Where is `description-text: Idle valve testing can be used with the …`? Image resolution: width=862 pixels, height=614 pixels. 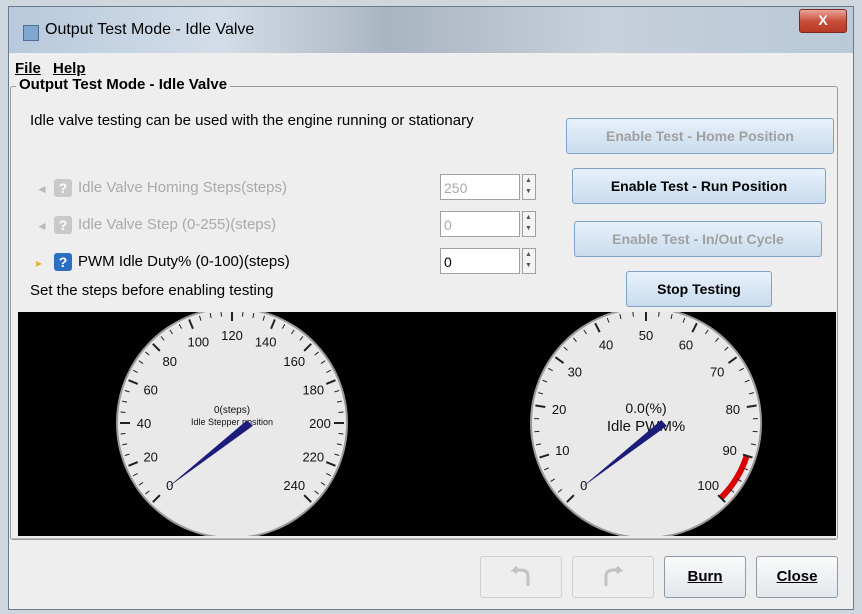
description-text: Idle valve testing can be used with the … is located at coordinates (252, 120).